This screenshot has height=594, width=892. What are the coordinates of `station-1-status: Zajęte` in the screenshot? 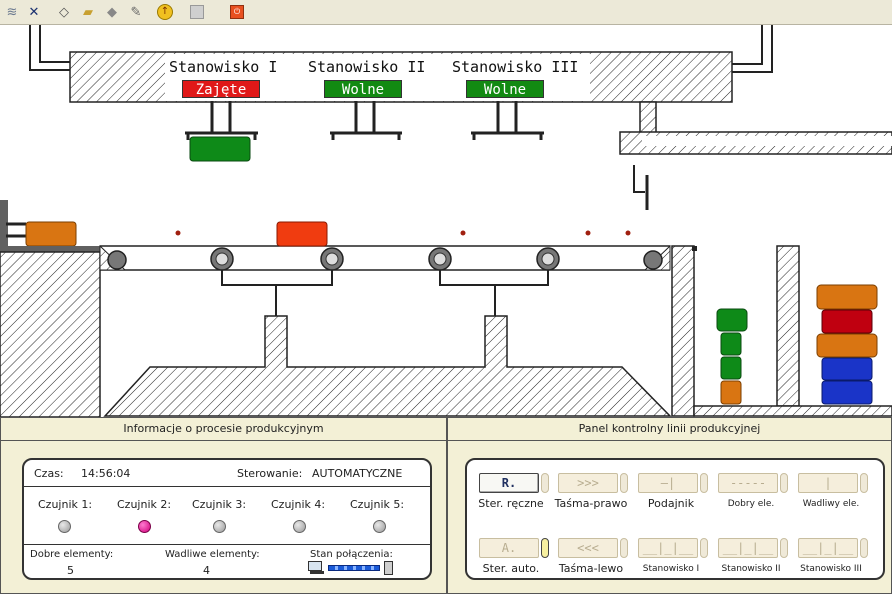 It's located at (221, 89).